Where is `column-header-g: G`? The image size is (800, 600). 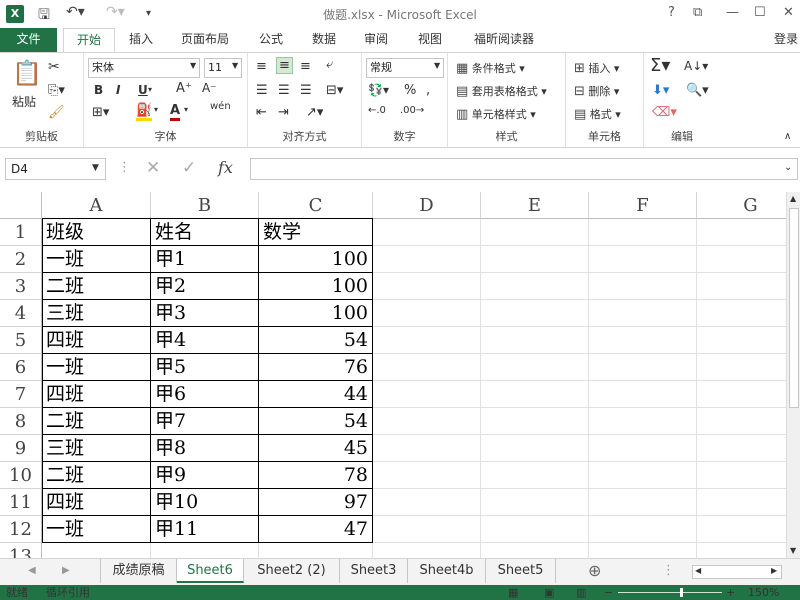
column-header-g: G is located at coordinates (741, 205).